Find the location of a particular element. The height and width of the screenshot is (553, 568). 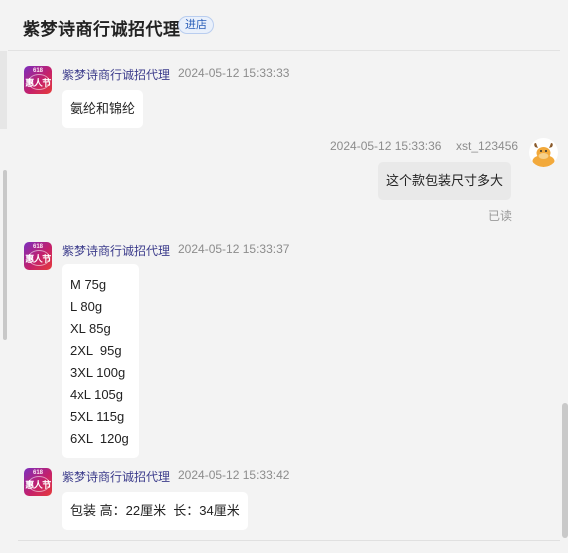

message-time: 2024-05-12 15:33:37 is located at coordinates (234, 249).